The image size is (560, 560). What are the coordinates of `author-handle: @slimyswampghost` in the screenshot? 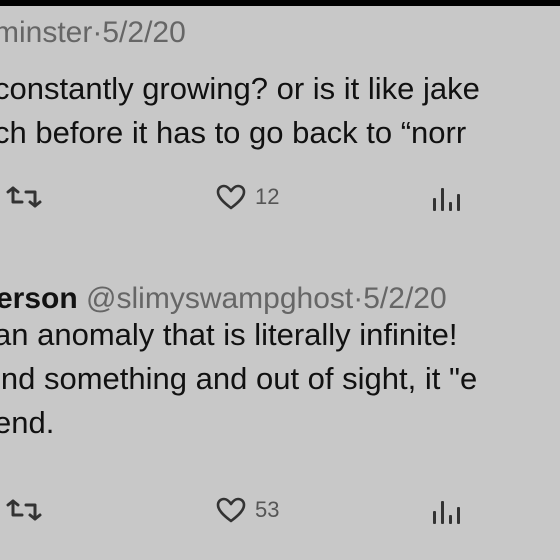 It's located at (219, 298).